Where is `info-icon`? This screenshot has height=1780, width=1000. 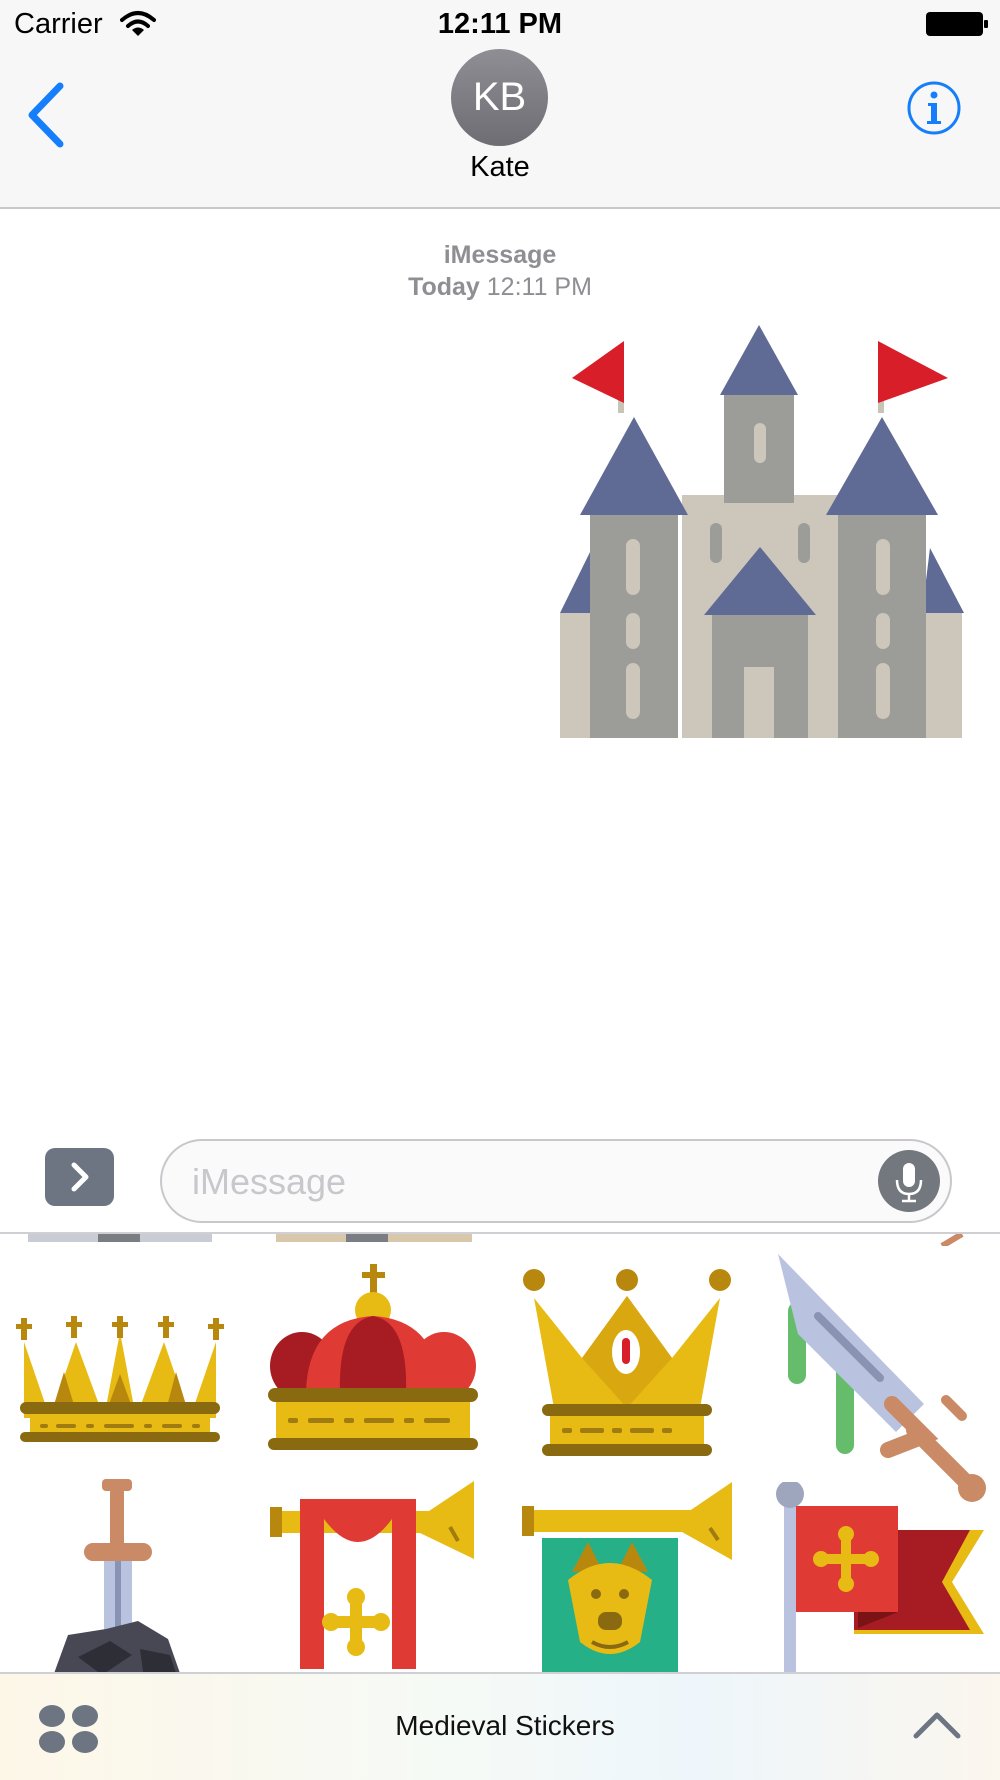
info-icon is located at coordinates (934, 108).